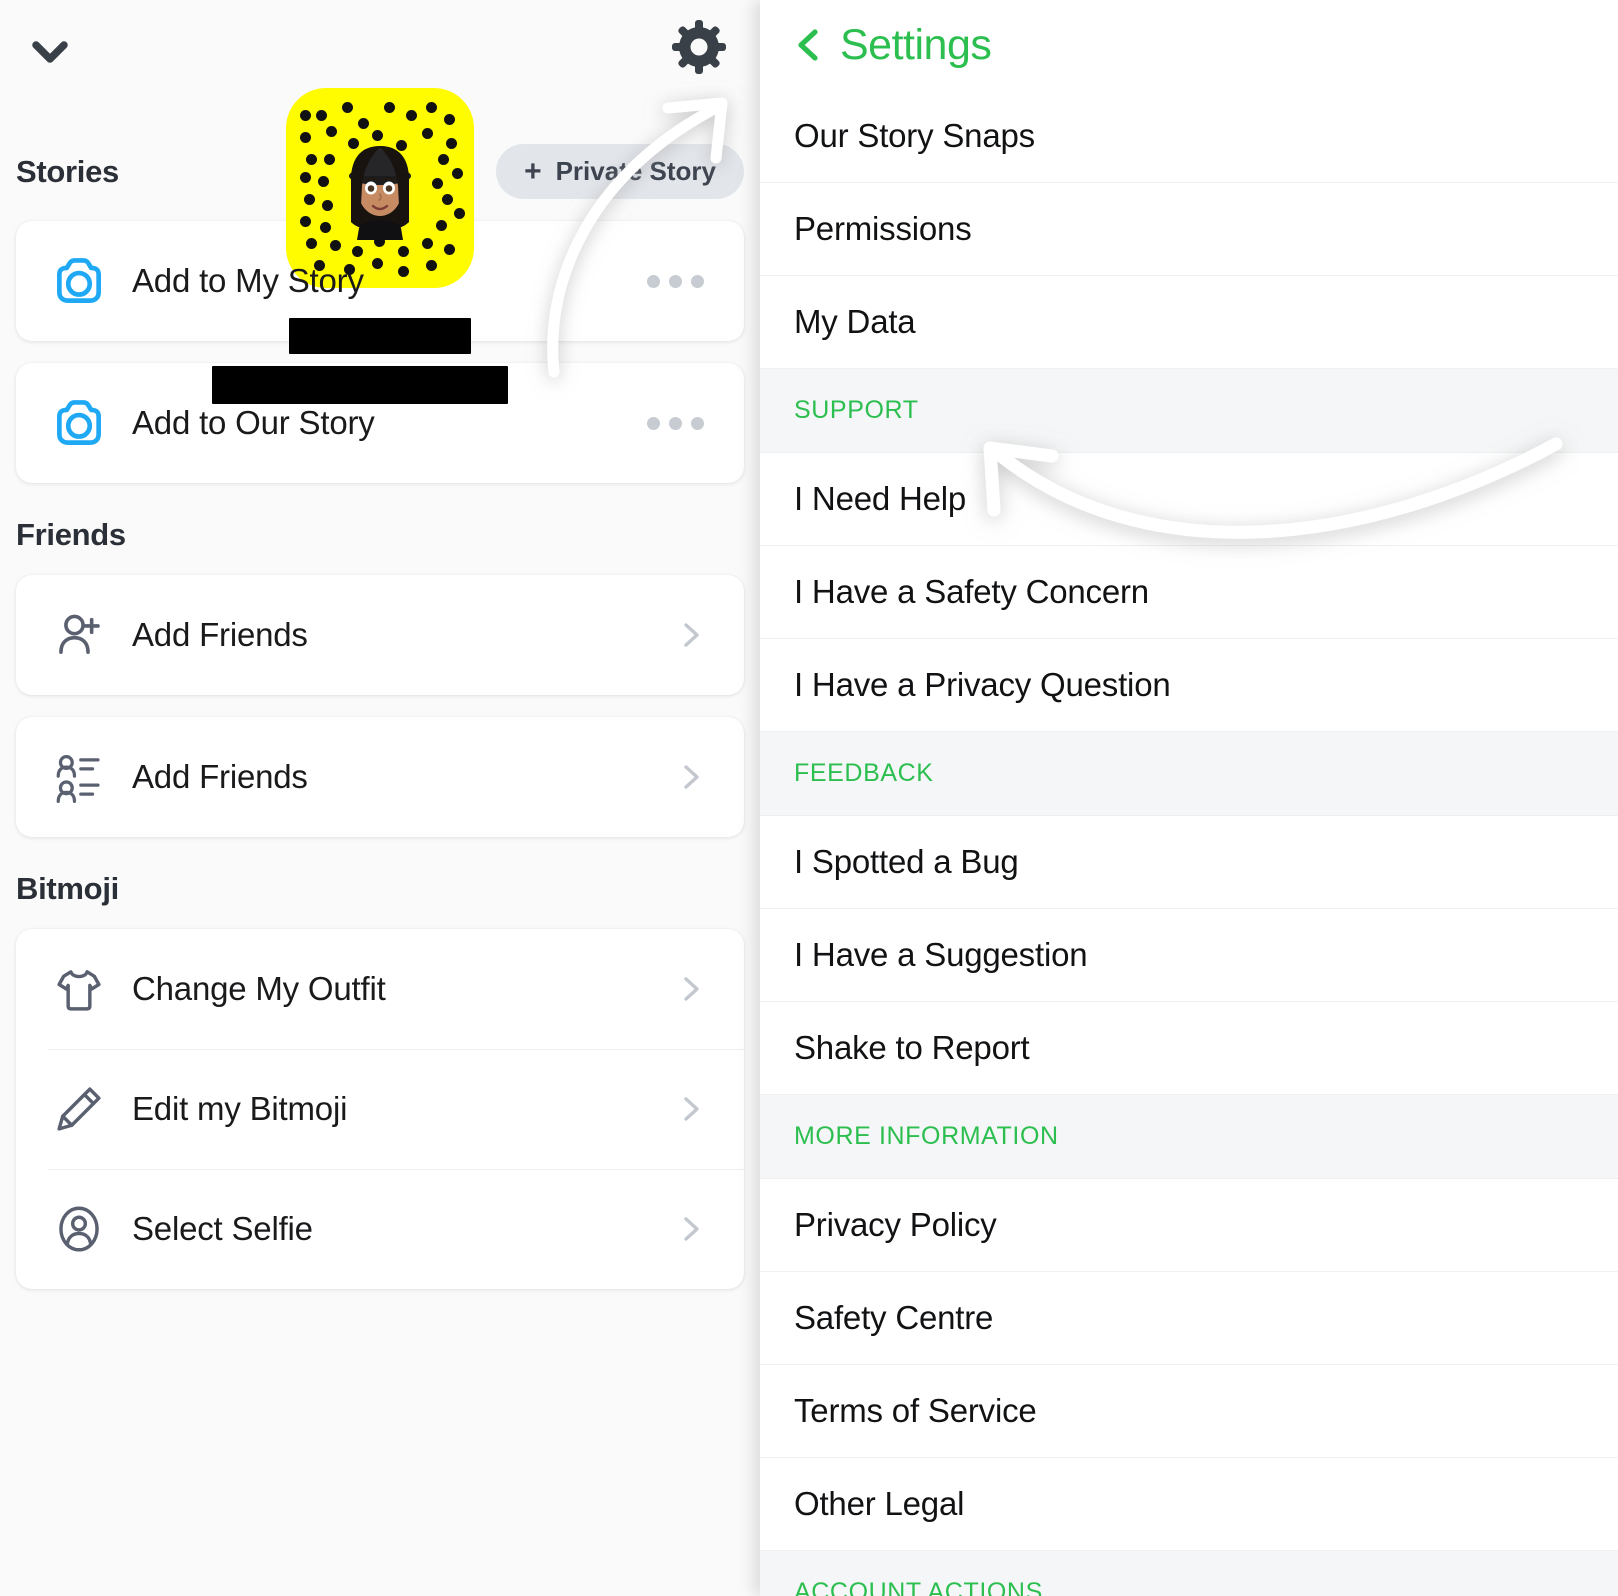  I want to click on section-title: Friends, so click(71, 534).